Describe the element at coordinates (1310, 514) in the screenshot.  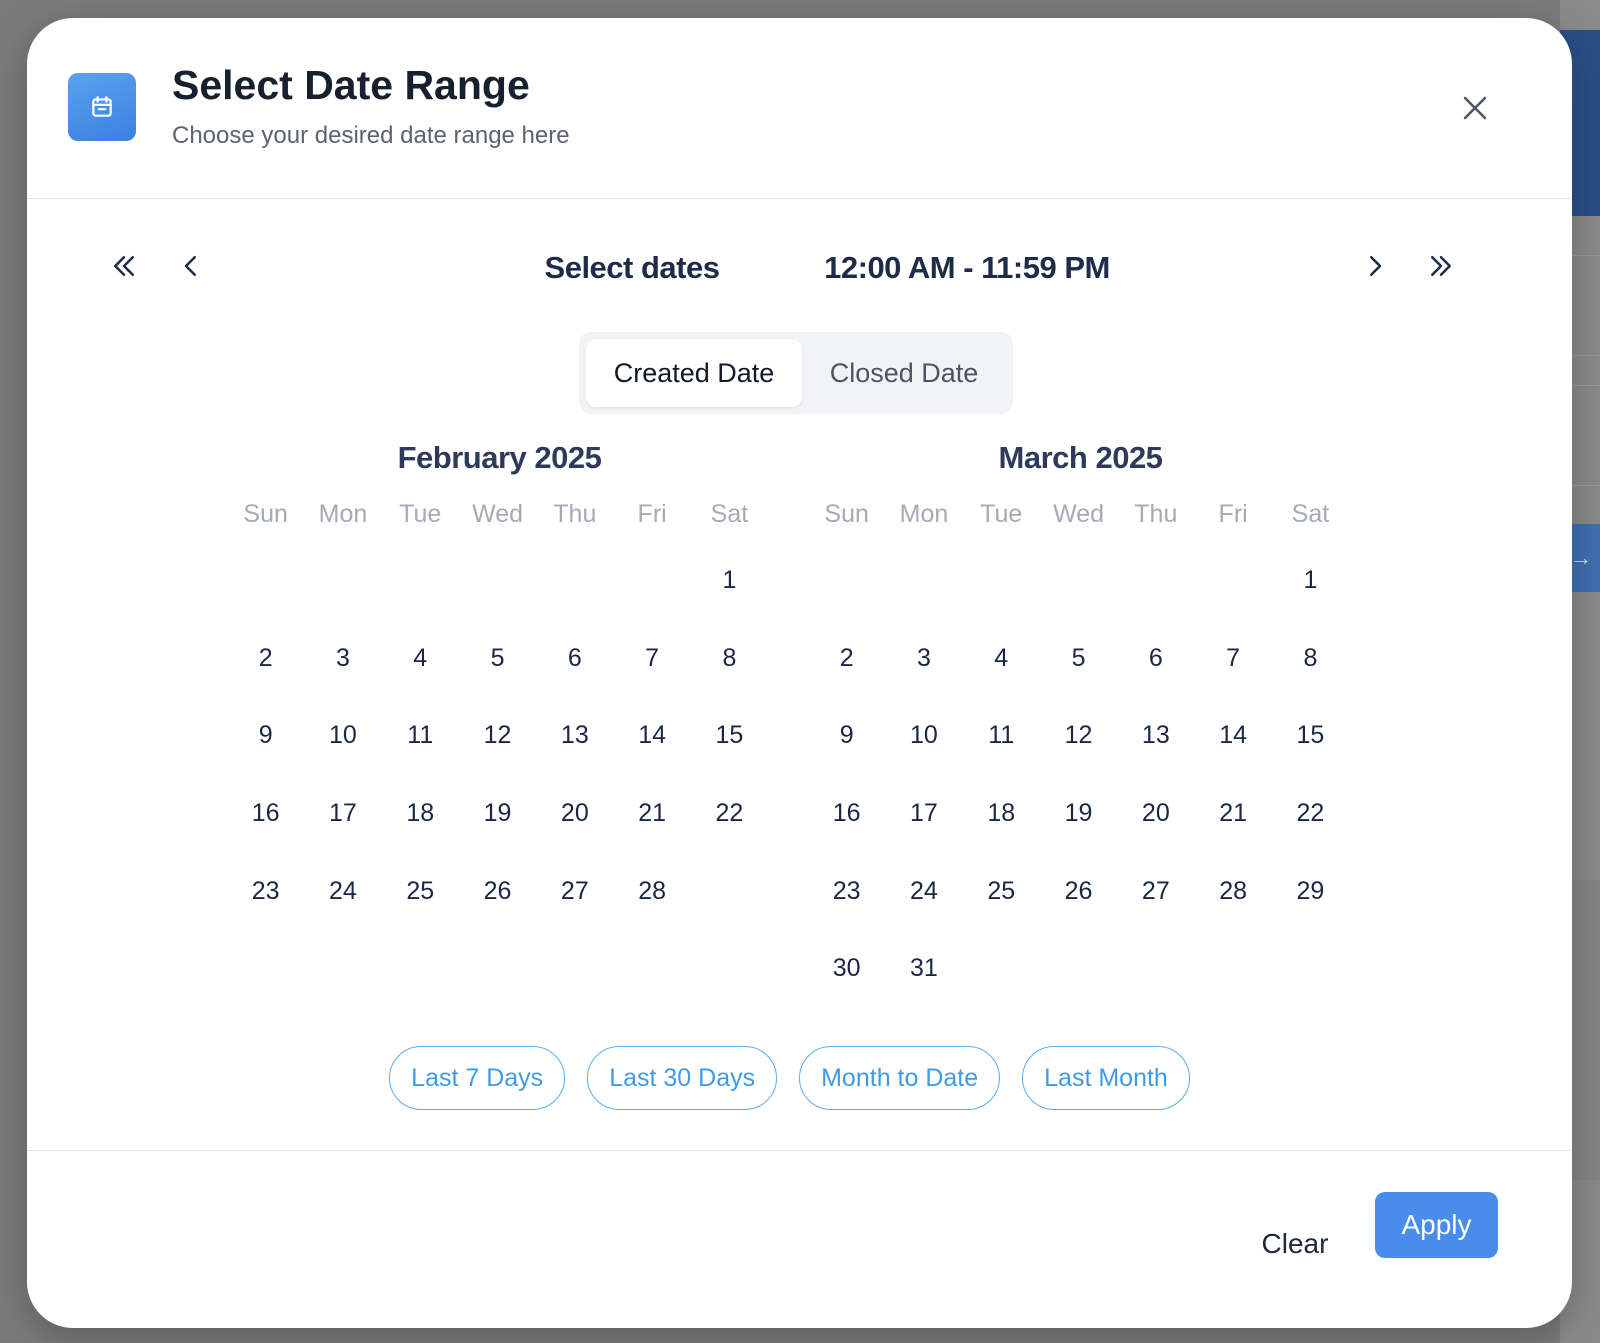
I see `weekday-label: Sat` at that location.